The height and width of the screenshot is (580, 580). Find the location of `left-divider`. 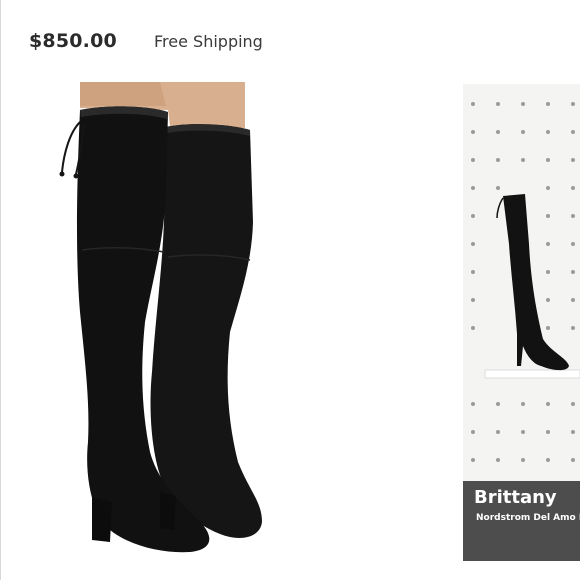

left-divider is located at coordinates (0, 290).